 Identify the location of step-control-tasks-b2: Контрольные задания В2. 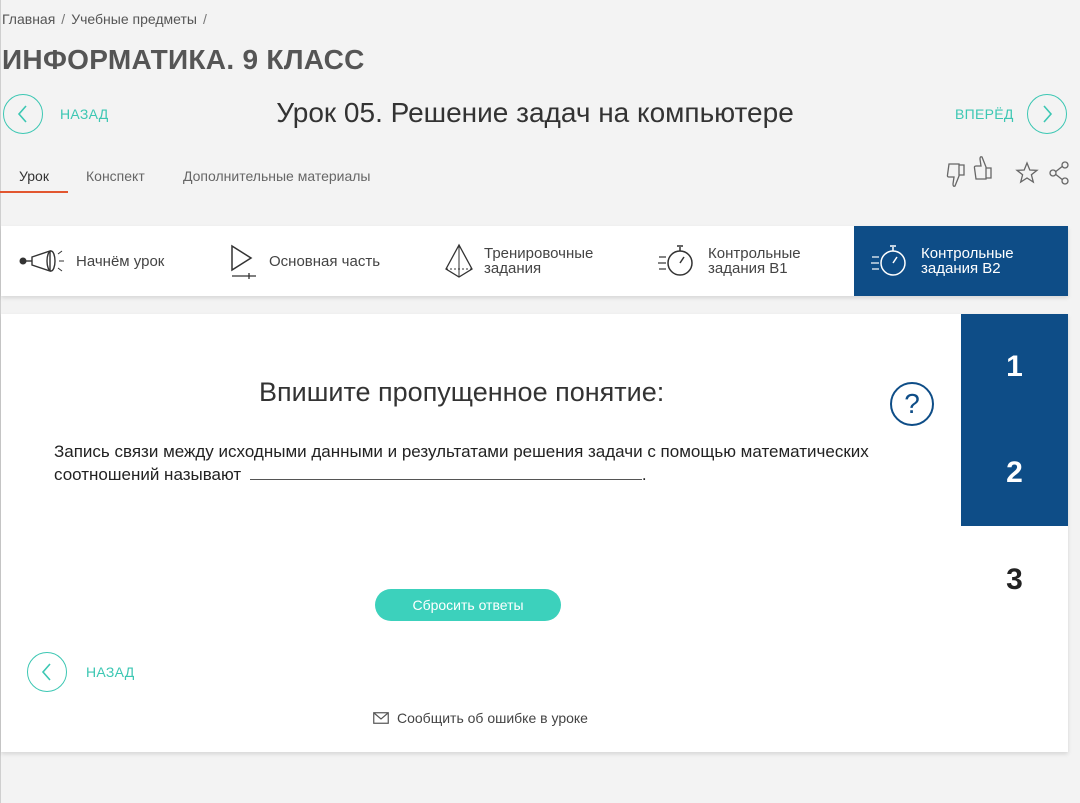
(961, 261).